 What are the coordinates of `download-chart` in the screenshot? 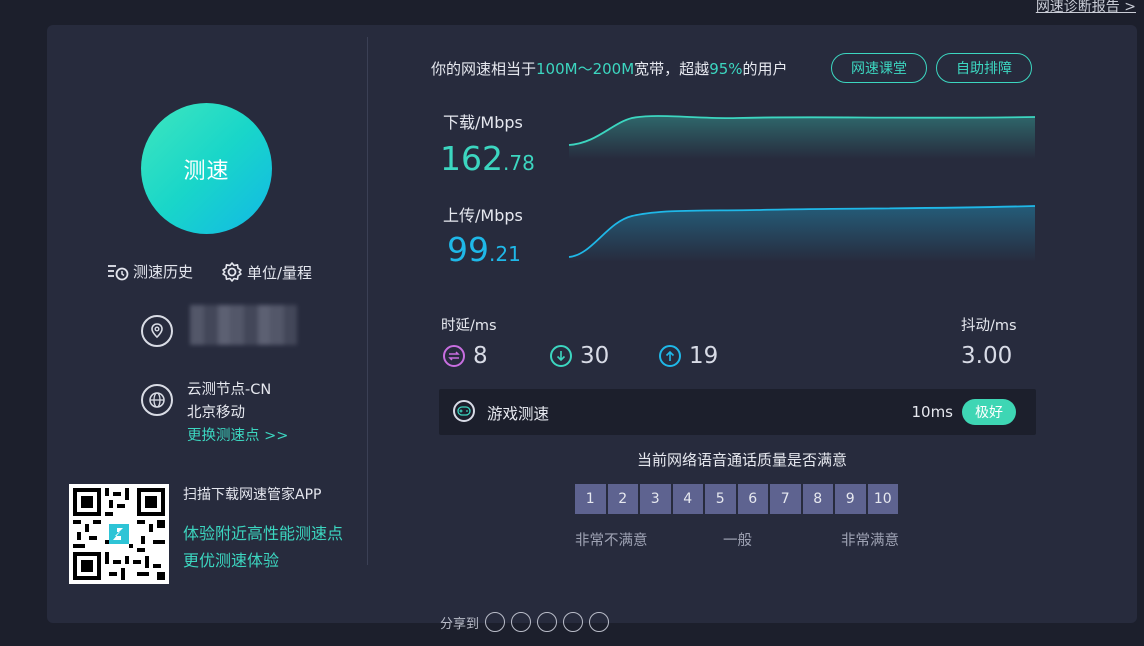 It's located at (802, 137).